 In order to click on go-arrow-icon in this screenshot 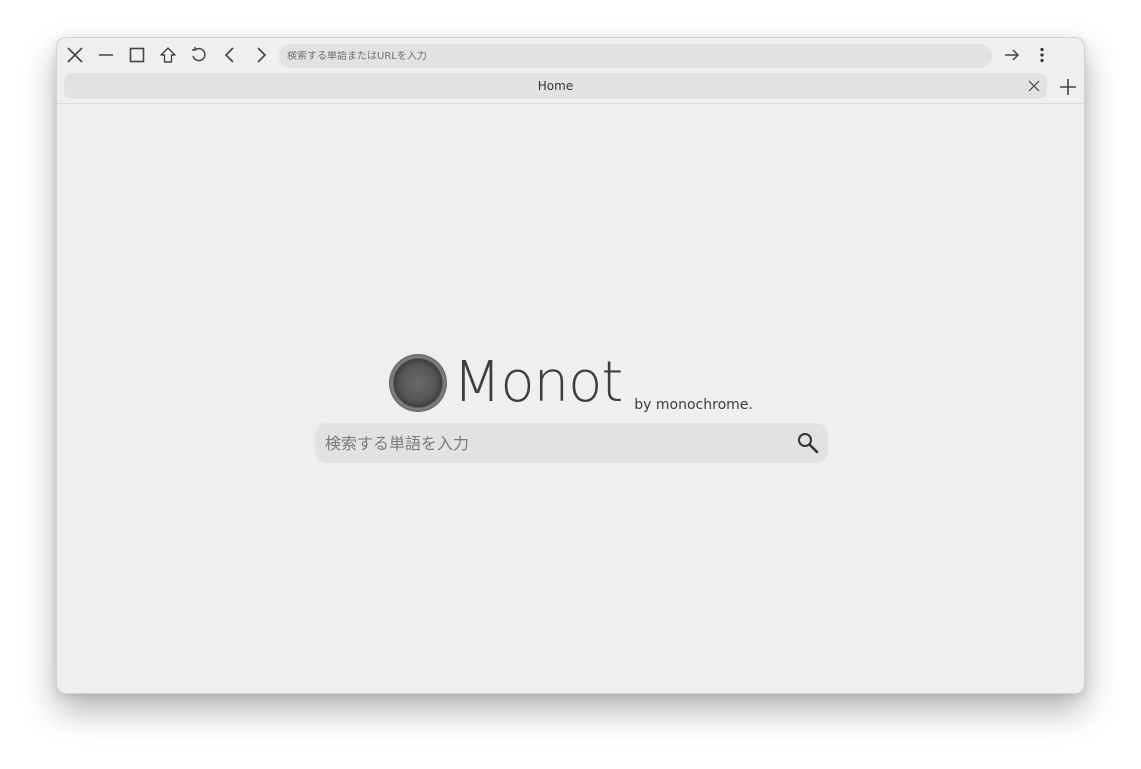, I will do `click(1012, 55)`.